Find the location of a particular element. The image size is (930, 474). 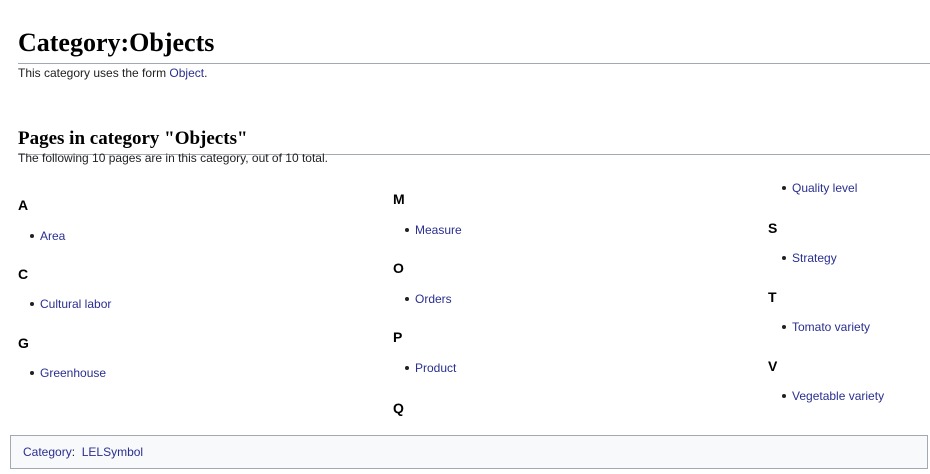

form-note: This category uses the form Object. is located at coordinates (112, 73).